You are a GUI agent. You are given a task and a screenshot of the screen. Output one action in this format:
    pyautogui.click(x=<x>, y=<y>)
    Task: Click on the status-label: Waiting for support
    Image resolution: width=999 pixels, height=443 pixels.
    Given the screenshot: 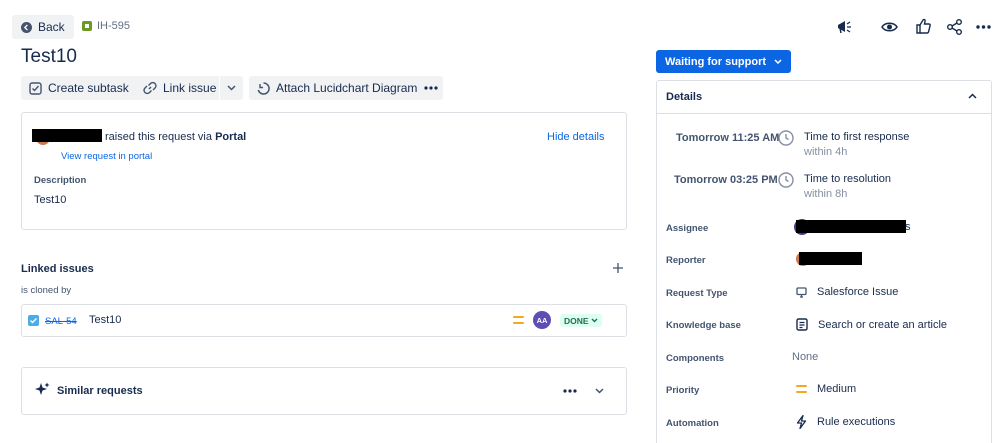 What is the action you would take?
    pyautogui.click(x=716, y=61)
    